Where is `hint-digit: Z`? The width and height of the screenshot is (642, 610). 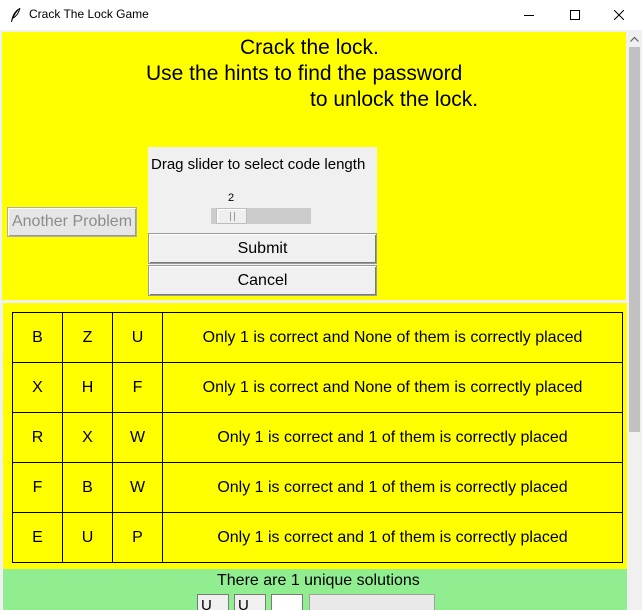 hint-digit: Z is located at coordinates (87, 337).